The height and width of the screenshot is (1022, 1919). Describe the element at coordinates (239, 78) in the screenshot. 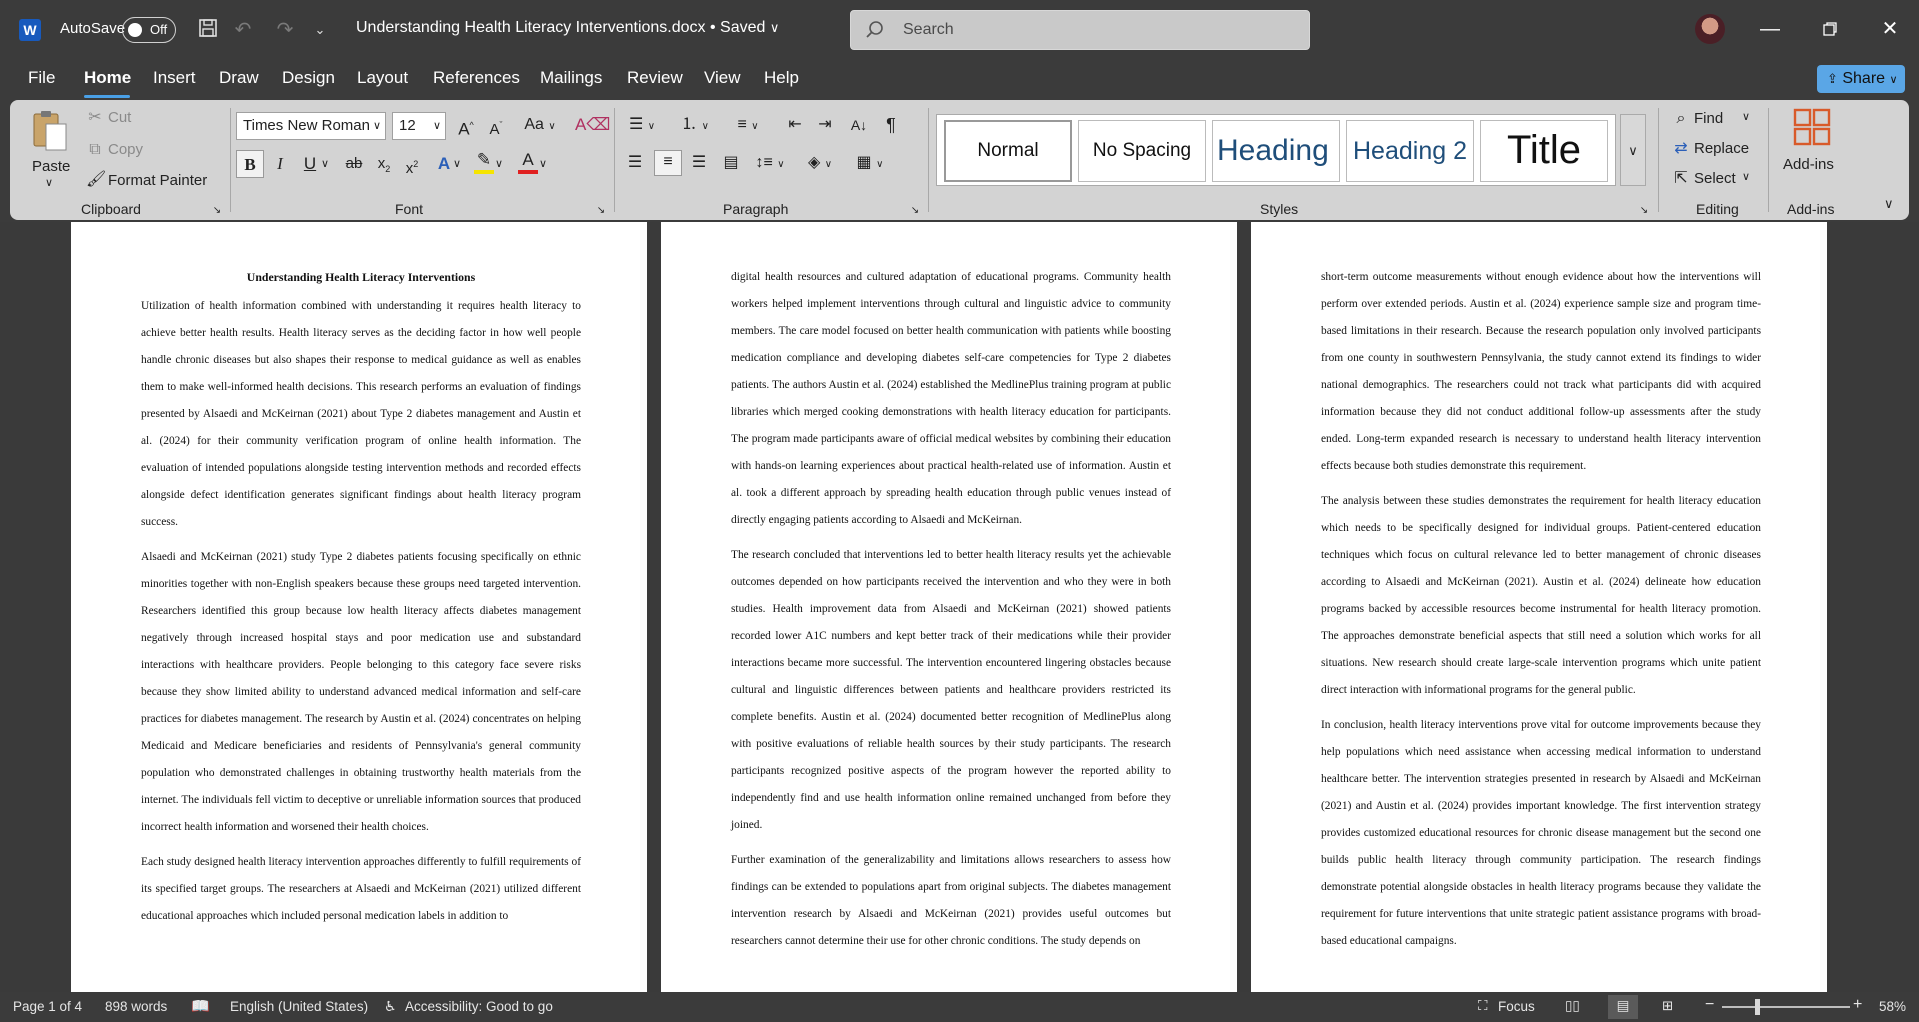

I see `tab-draw: Draw` at that location.